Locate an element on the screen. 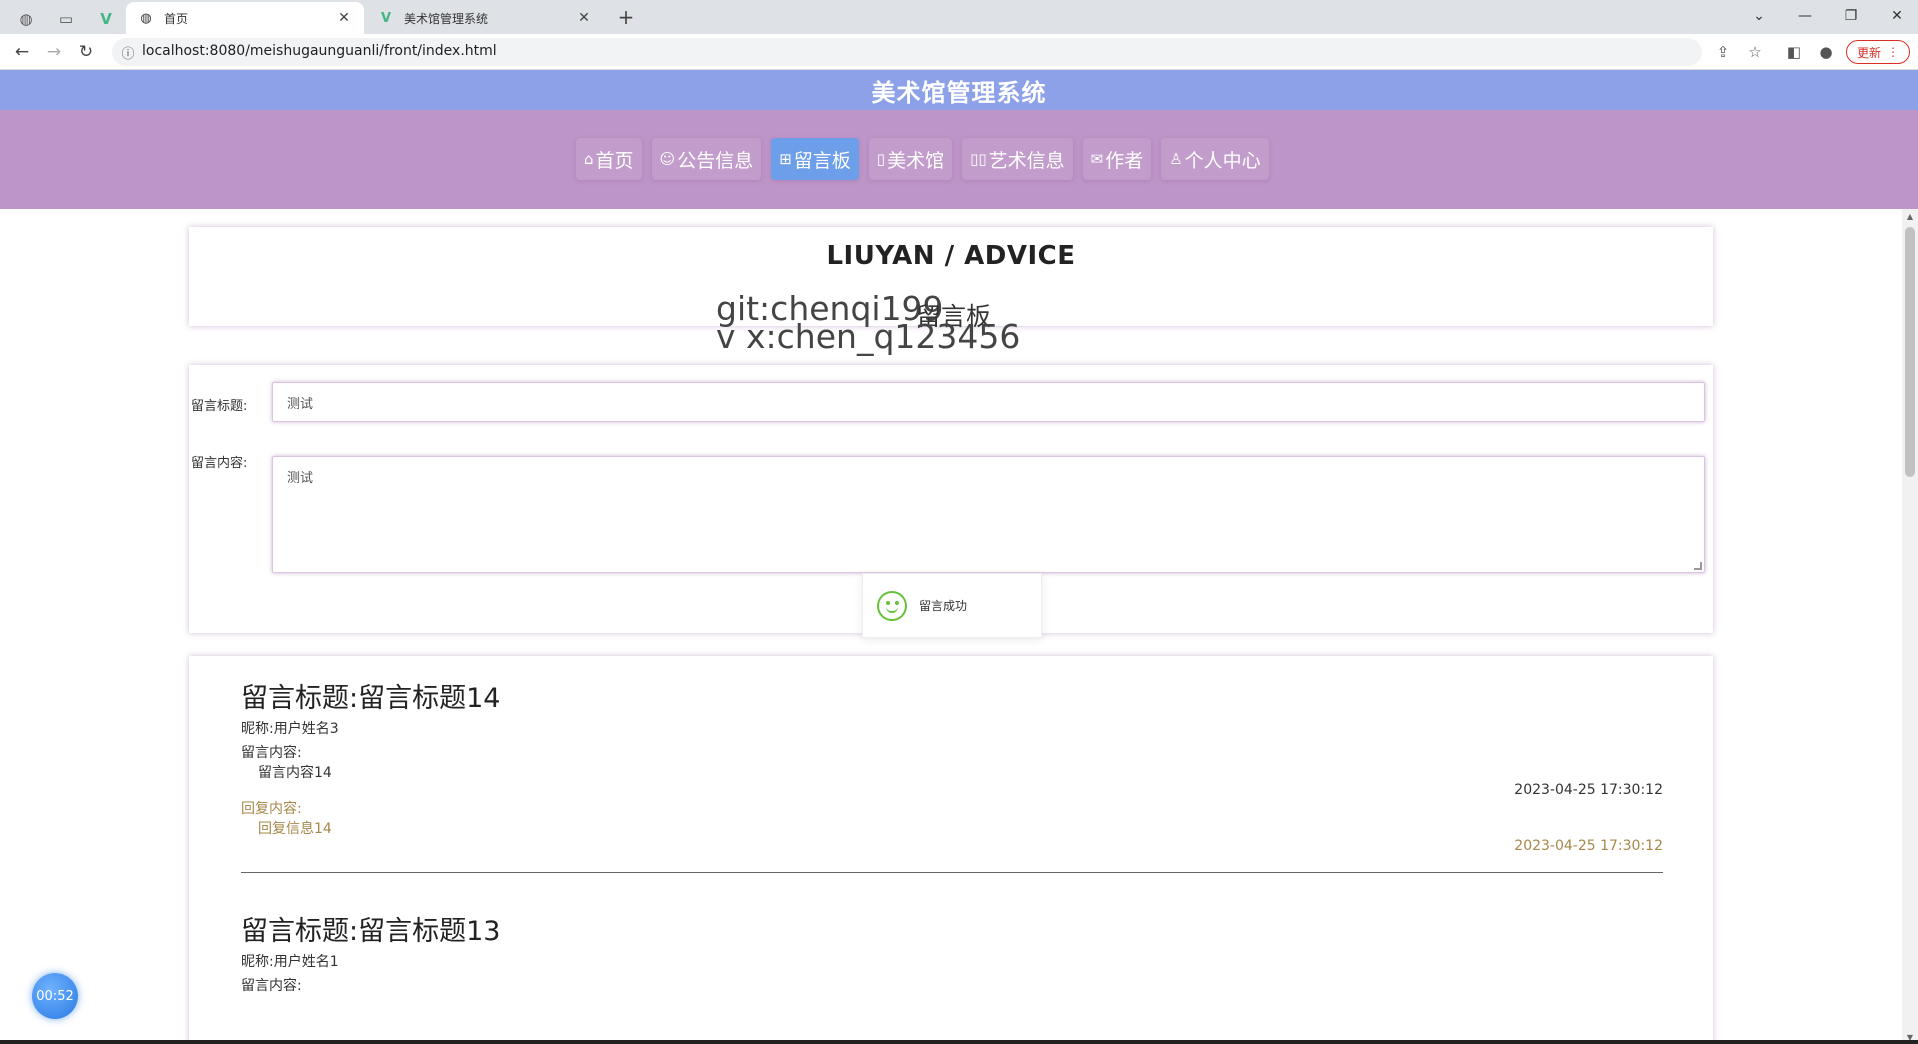 The image size is (1918, 1044). watermark-wechat: v x:chen_q123456 is located at coordinates (868, 336).